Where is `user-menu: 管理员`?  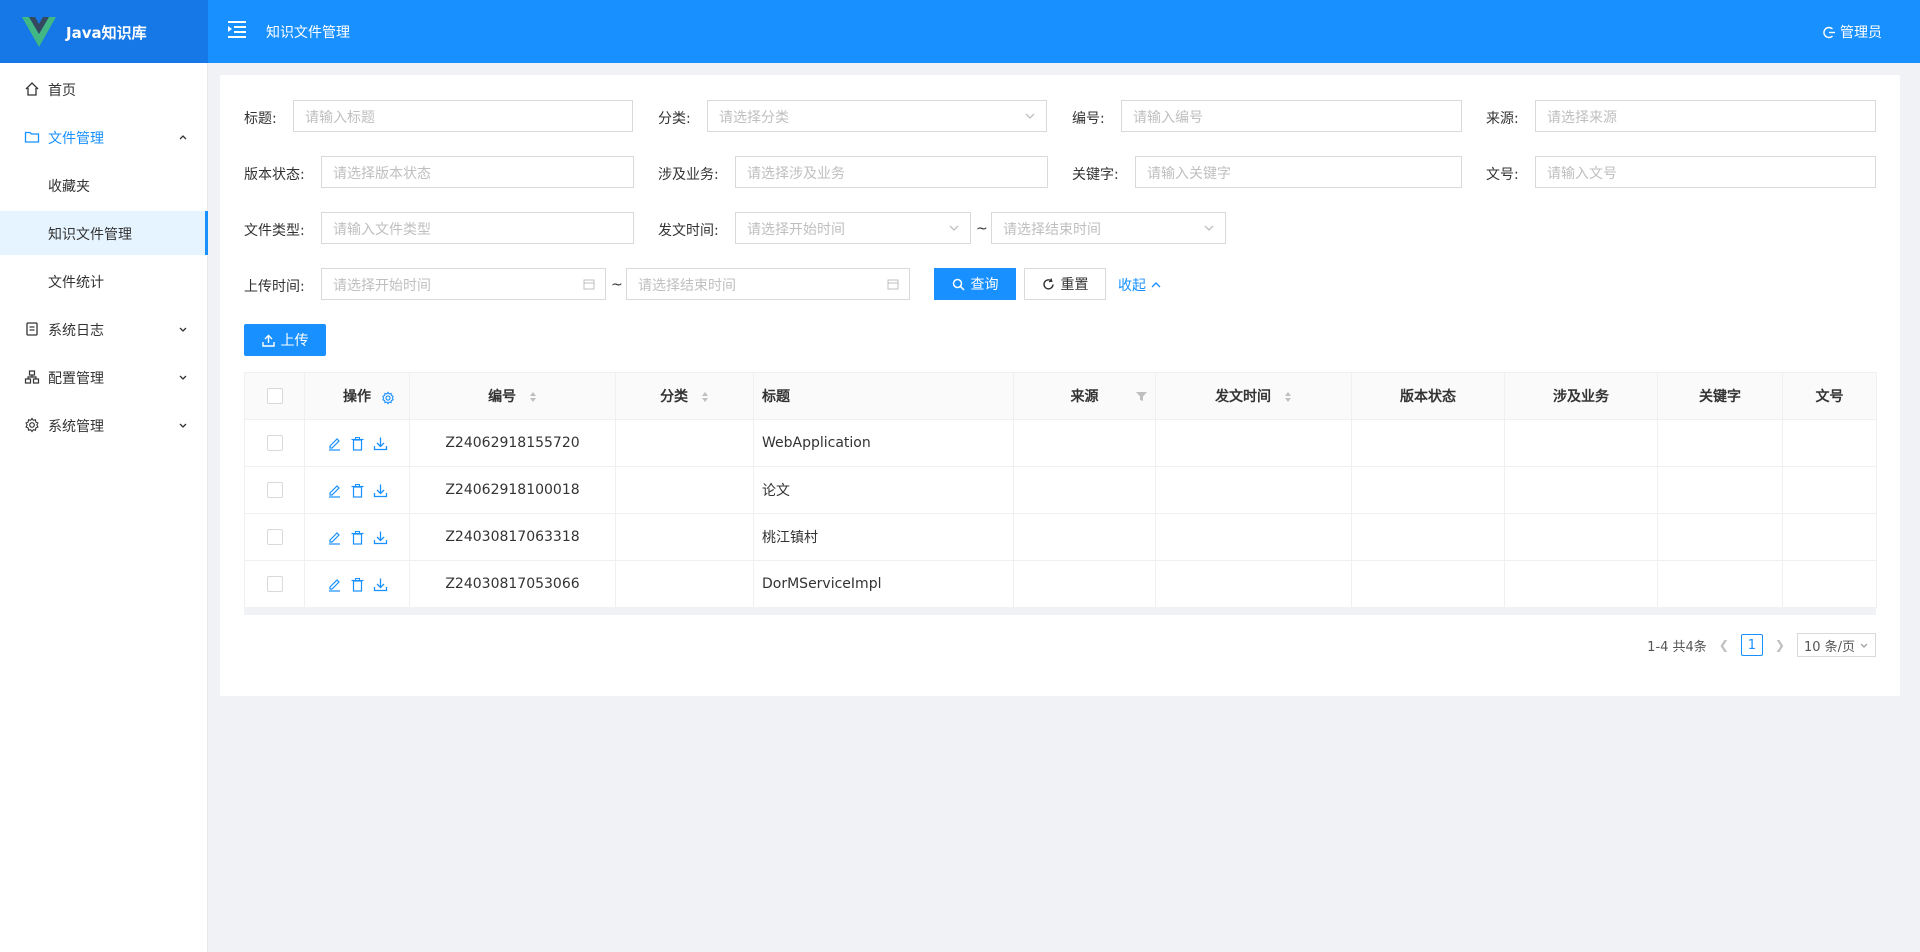 user-menu: 管理员 is located at coordinates (1852, 32).